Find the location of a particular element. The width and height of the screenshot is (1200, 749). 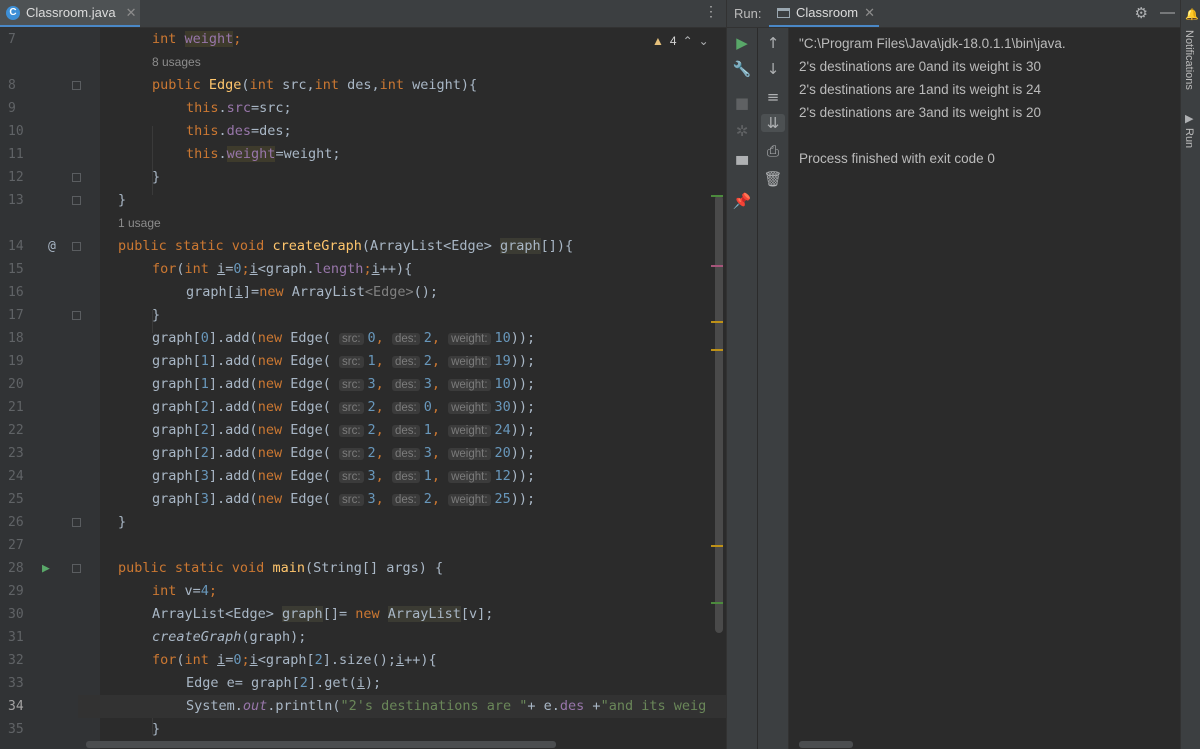

override-annotation-icon: @ is located at coordinates (52, 246).